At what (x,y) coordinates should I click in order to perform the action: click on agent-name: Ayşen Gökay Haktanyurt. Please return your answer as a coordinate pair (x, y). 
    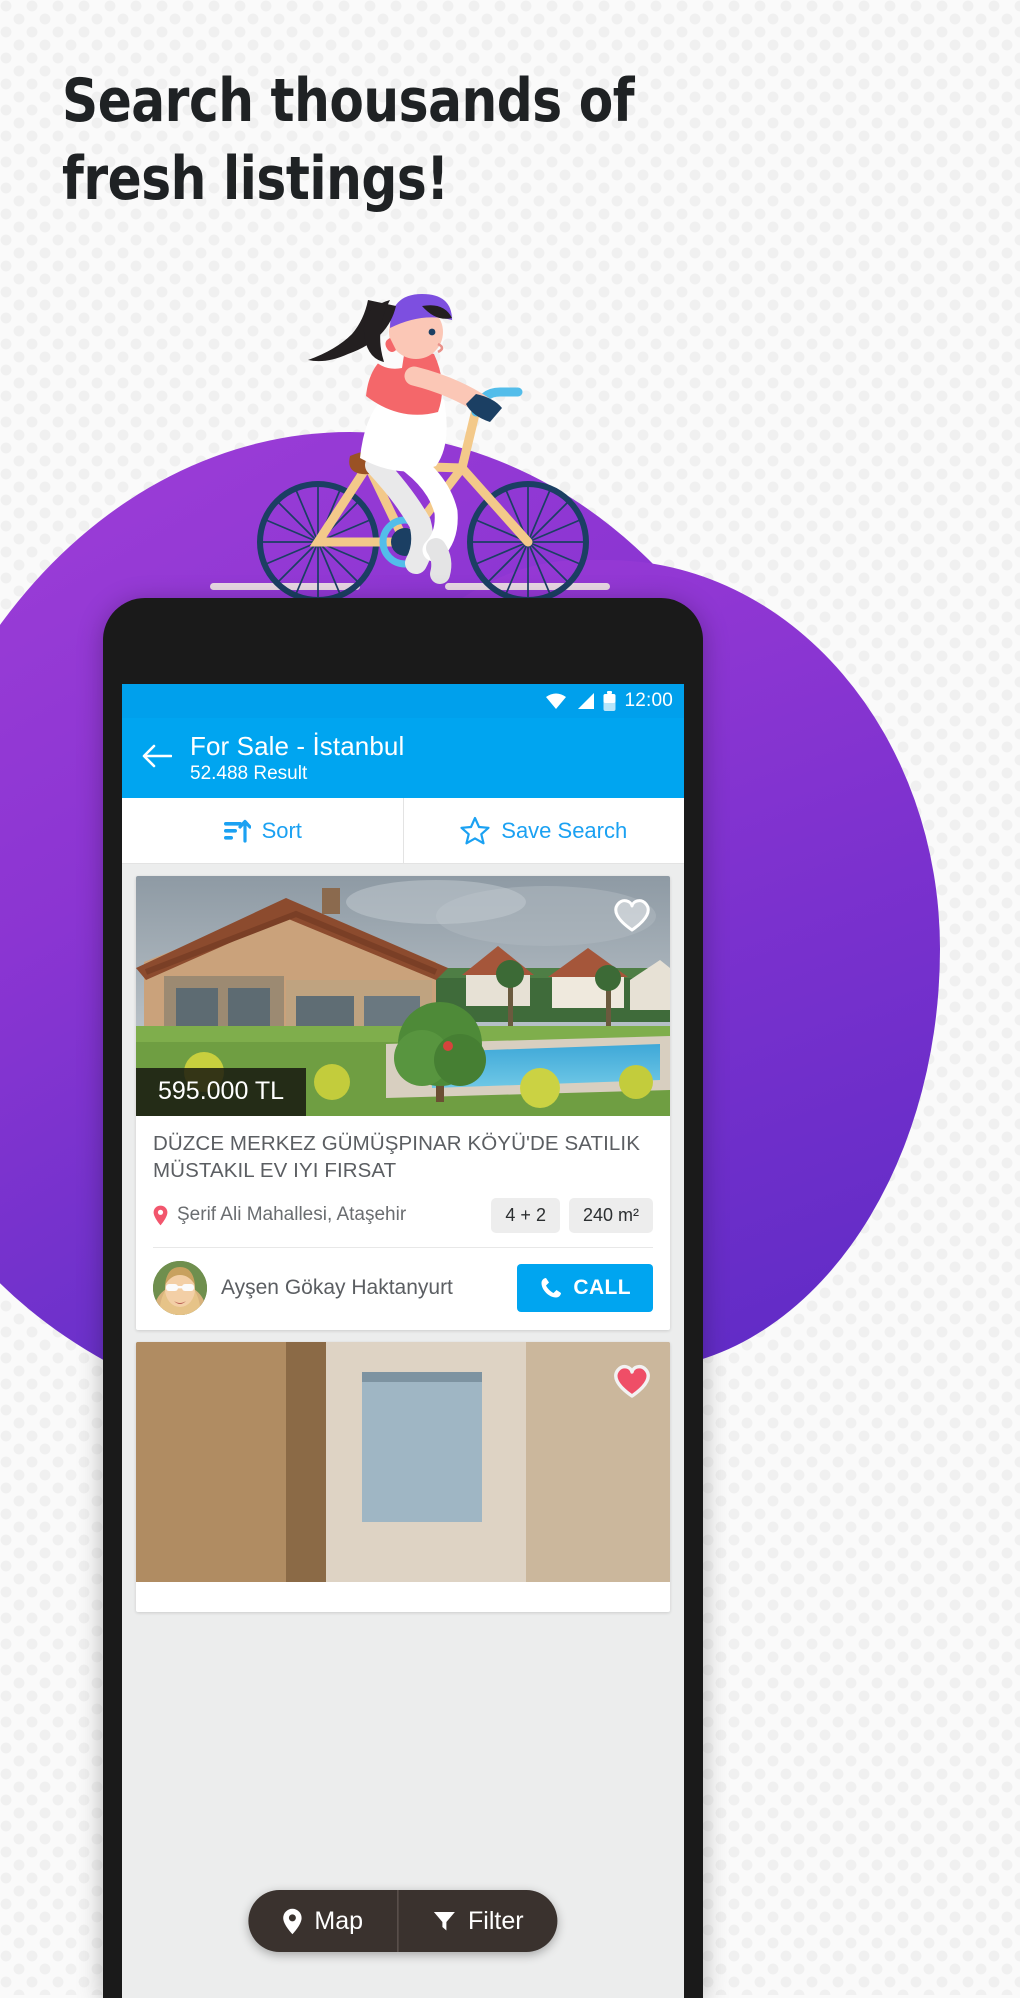
    Looking at the image, I should click on (337, 1287).